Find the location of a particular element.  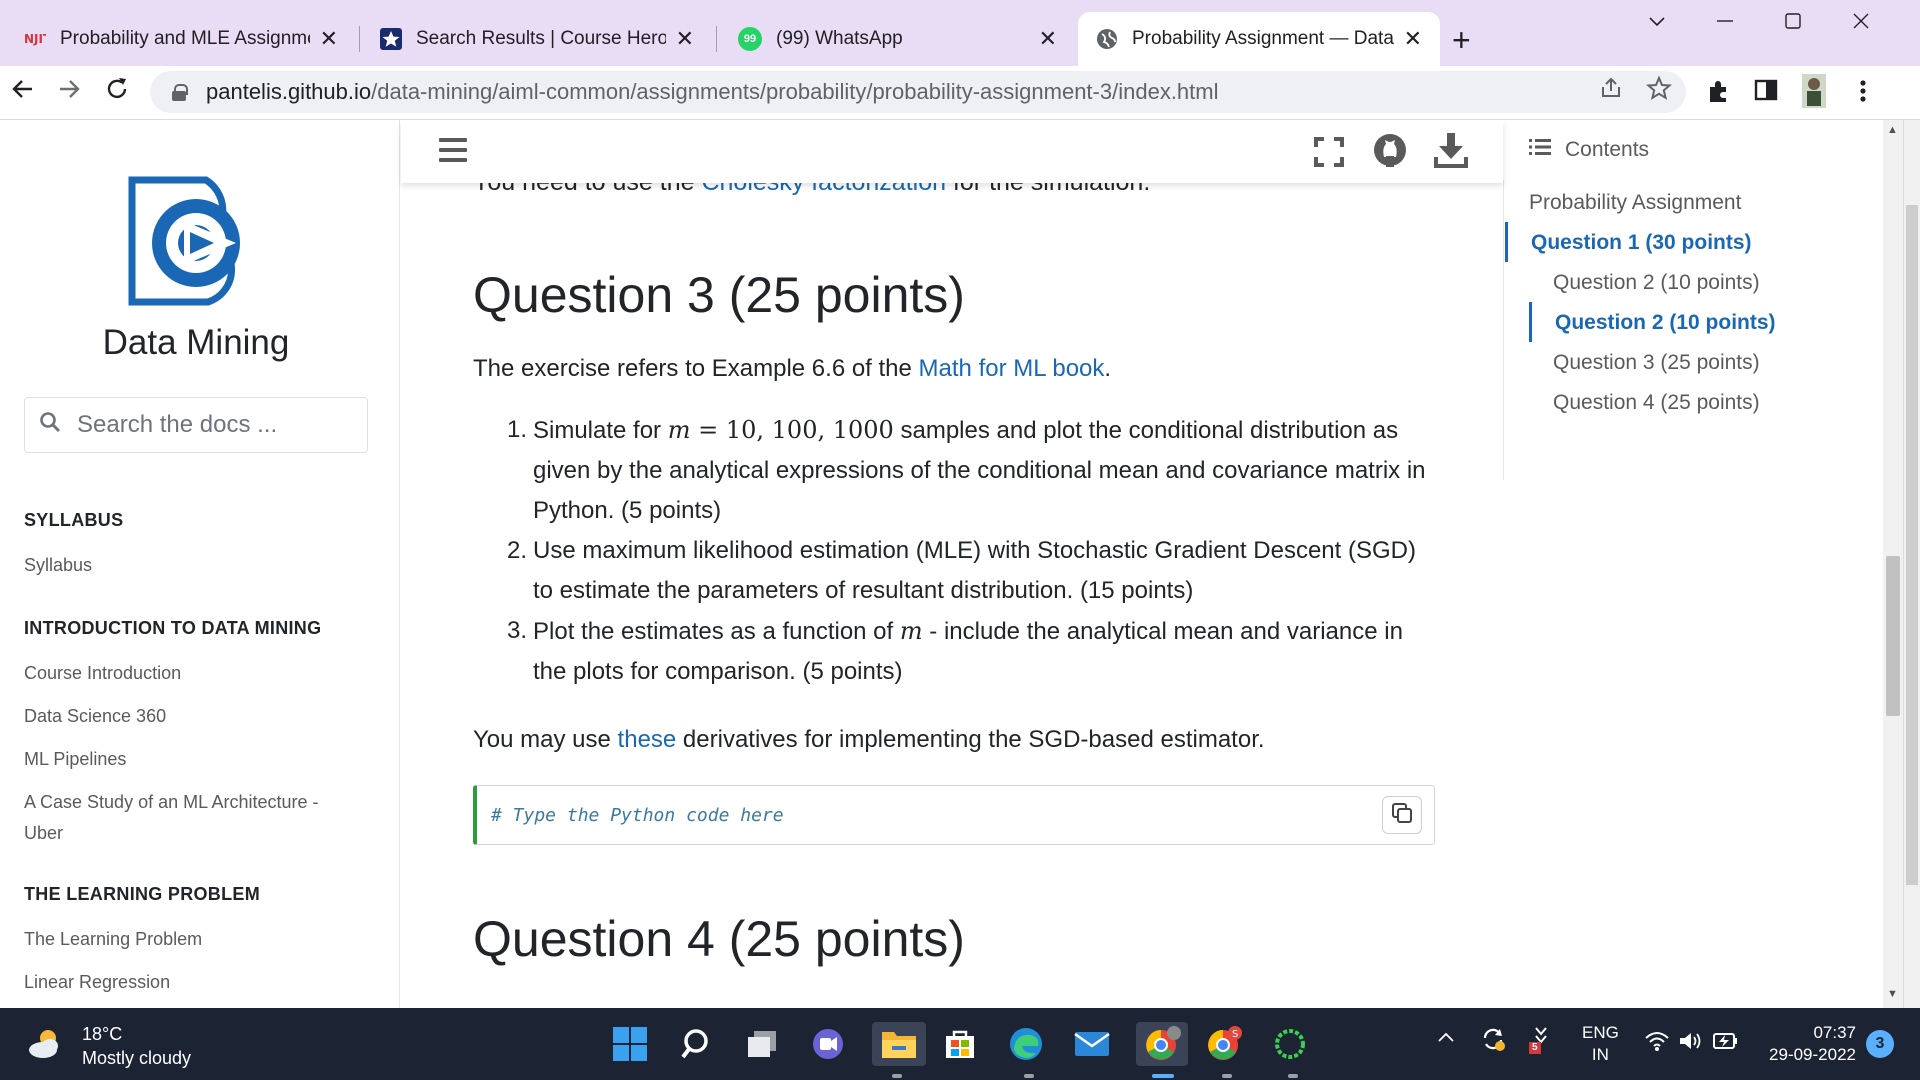

tab-title: Probability and MLE Assignment is located at coordinates (185, 38).